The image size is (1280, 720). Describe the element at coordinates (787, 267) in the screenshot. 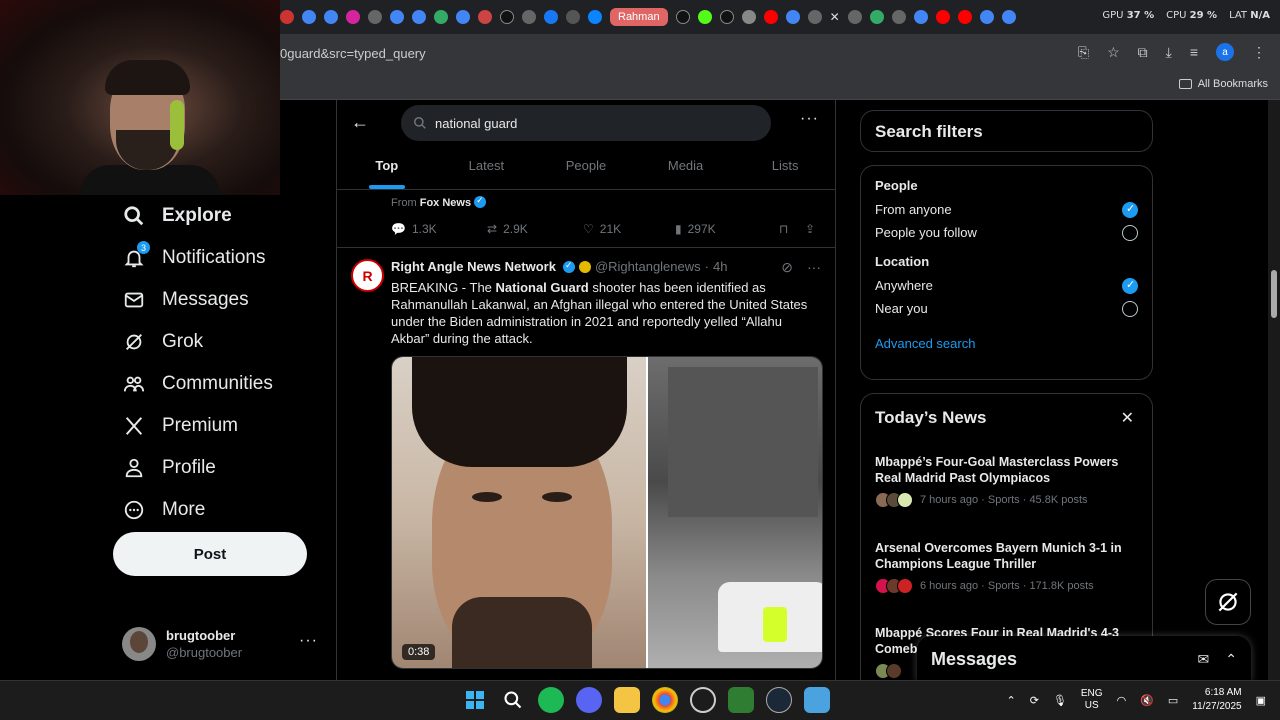

I see `grok-icon: ⊘` at that location.